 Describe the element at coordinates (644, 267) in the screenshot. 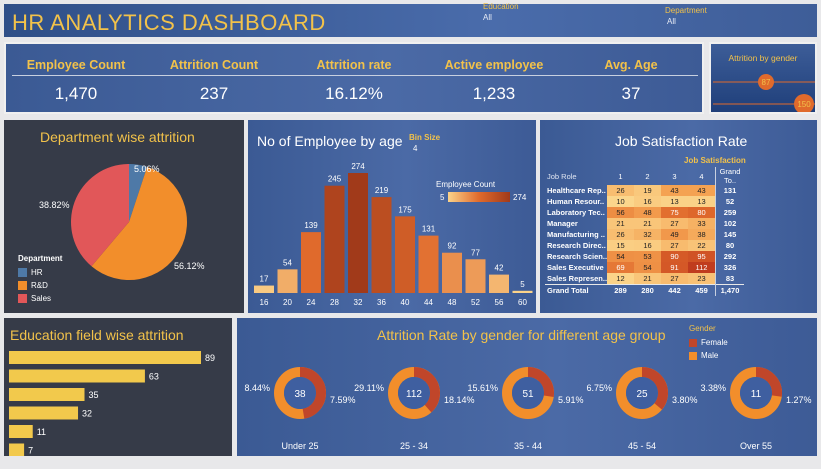

I see `table-row: Sales Executive 69 54 91 112 326` at that location.